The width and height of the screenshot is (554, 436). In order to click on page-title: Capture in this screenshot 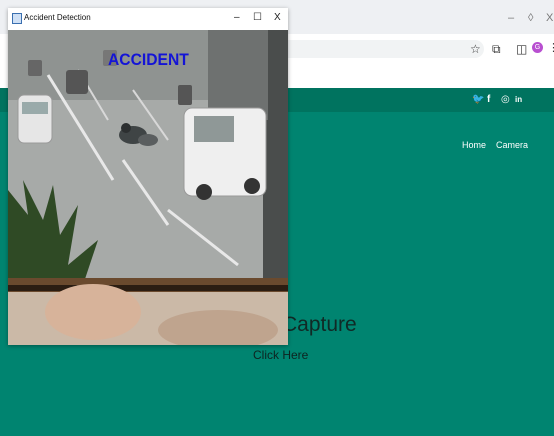, I will do `click(319, 324)`.